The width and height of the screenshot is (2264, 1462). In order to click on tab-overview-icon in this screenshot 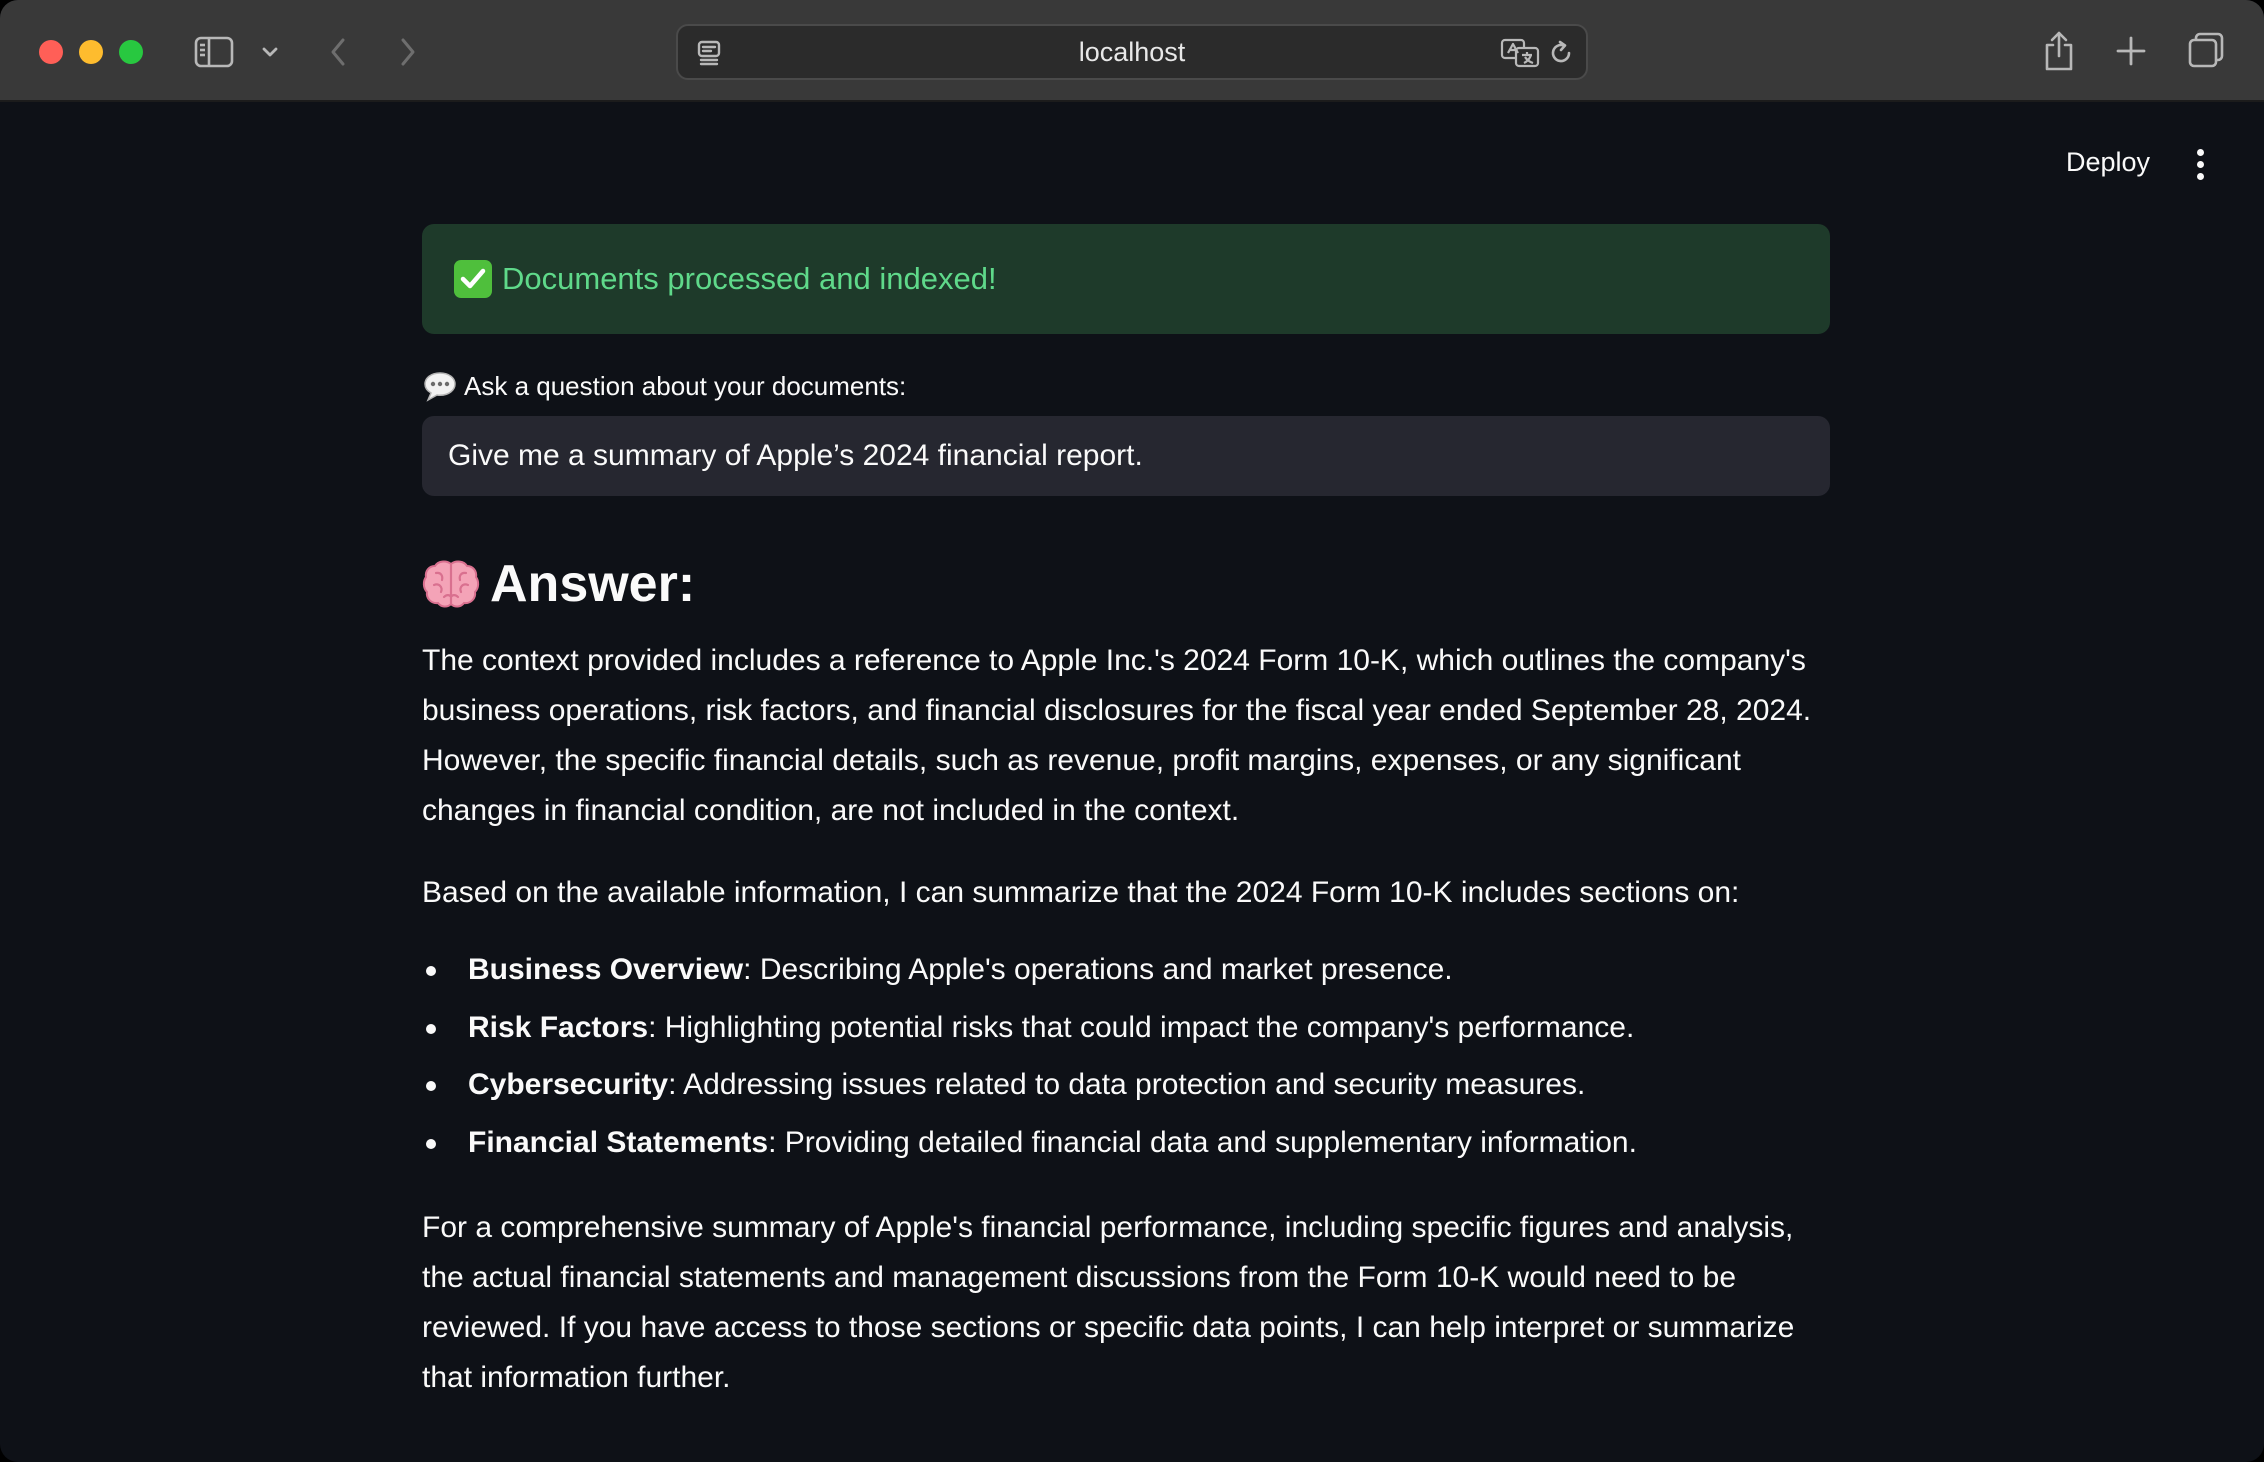, I will do `click(2206, 50)`.